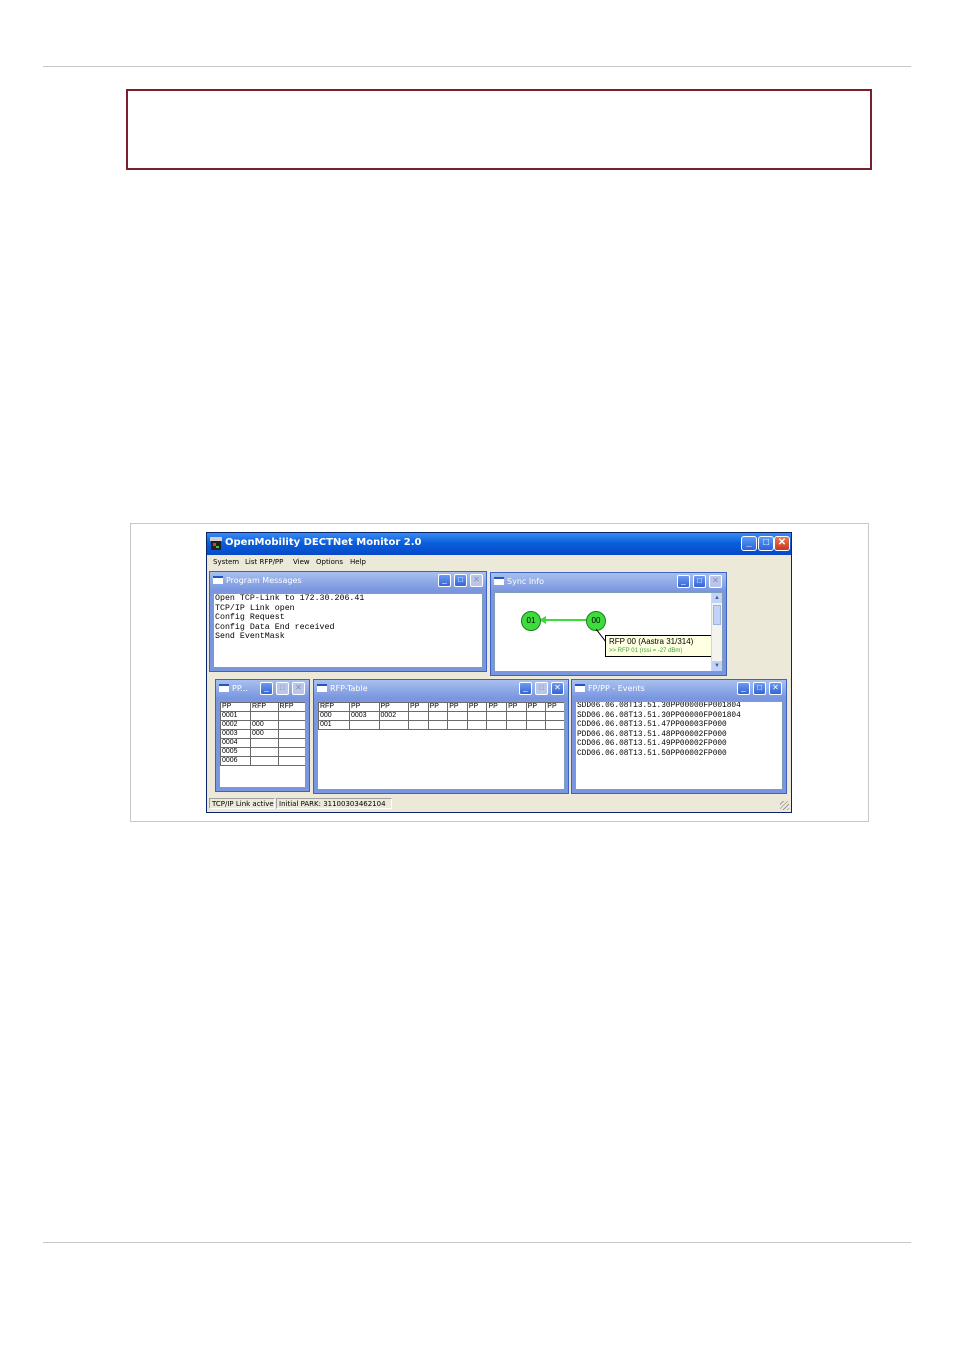  What do you see at coordinates (236, 752) in the screenshot?
I see `table-cell: 0005` at bounding box center [236, 752].